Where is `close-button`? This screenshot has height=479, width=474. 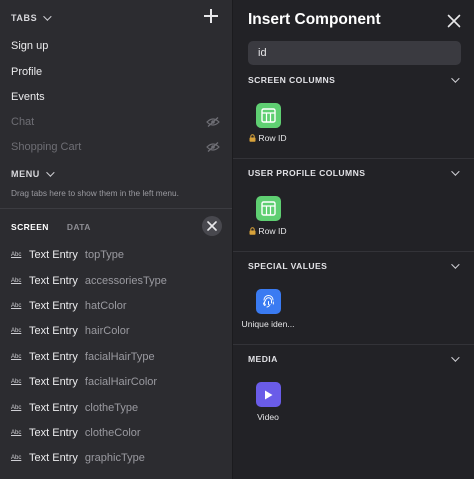
close-button is located at coordinates (212, 226).